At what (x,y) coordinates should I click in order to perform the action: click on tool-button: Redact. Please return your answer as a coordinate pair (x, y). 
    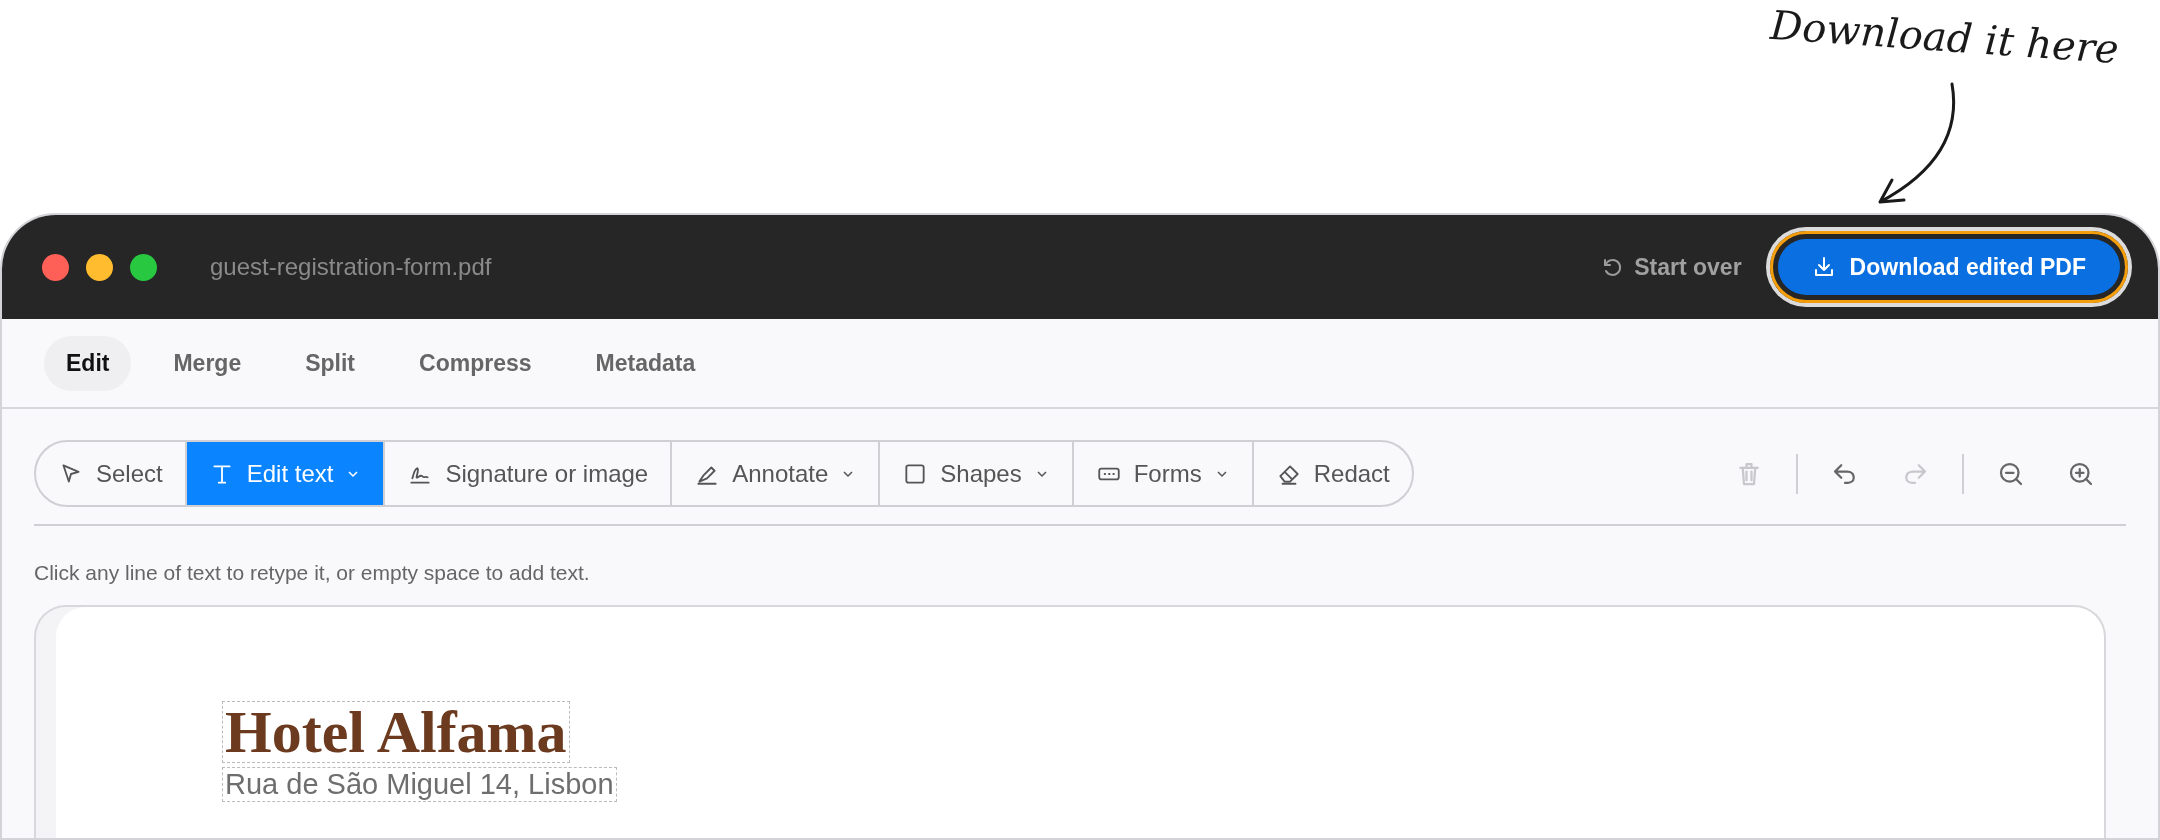
    Looking at the image, I should click on (1332, 473).